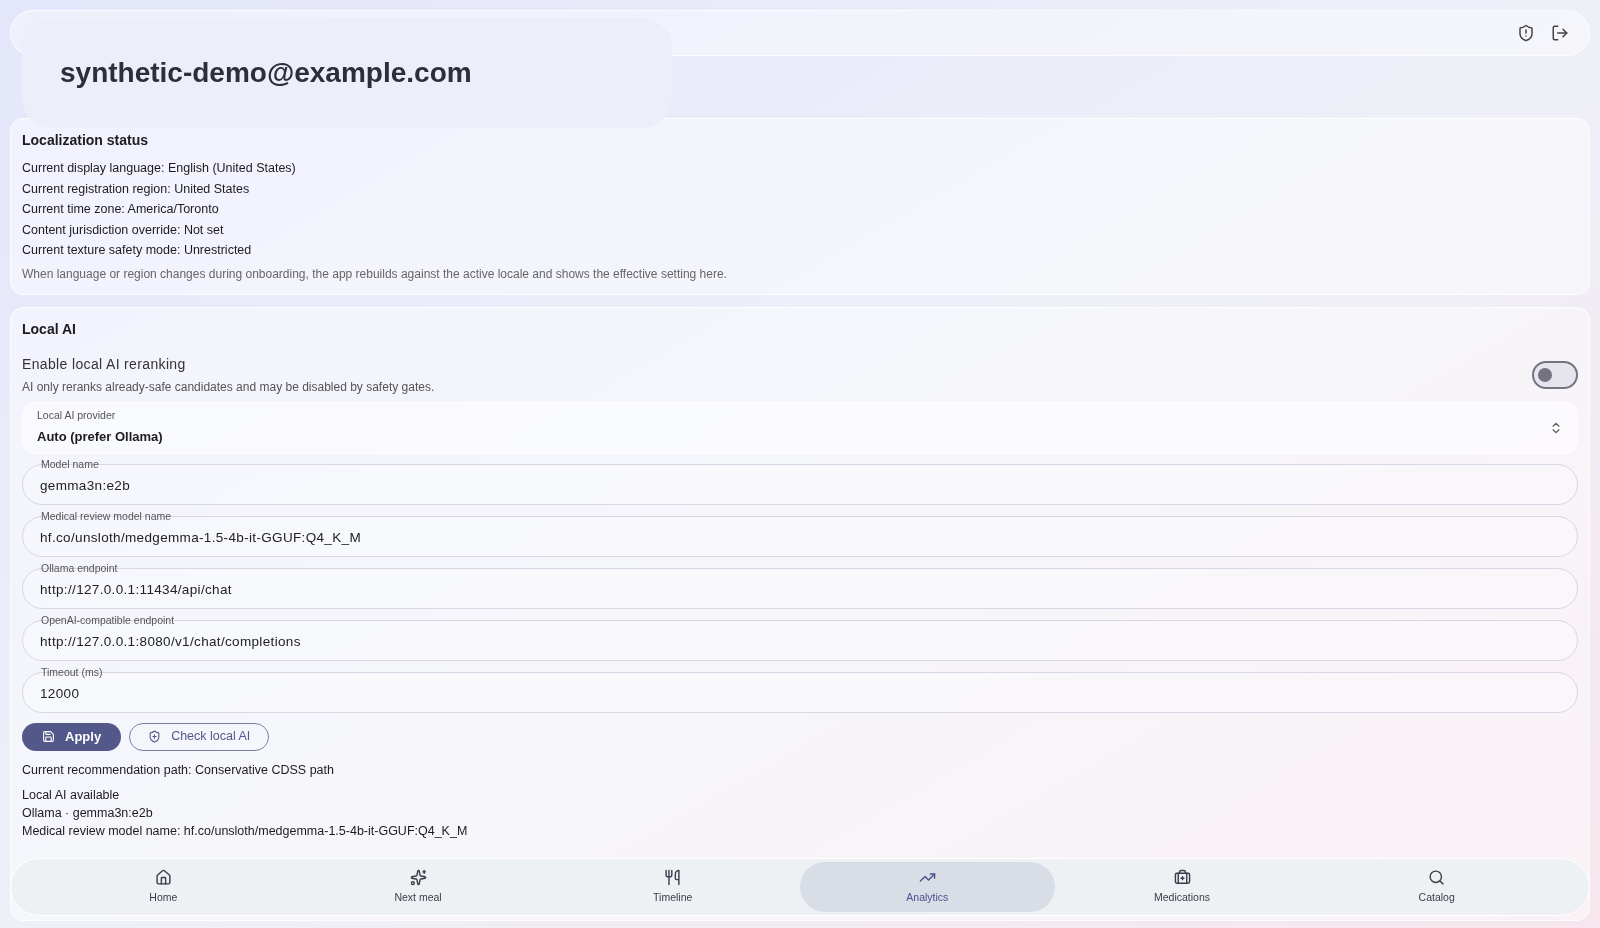 This screenshot has height=928, width=1600. I want to click on nav-tab: Catalog, so click(1437, 887).